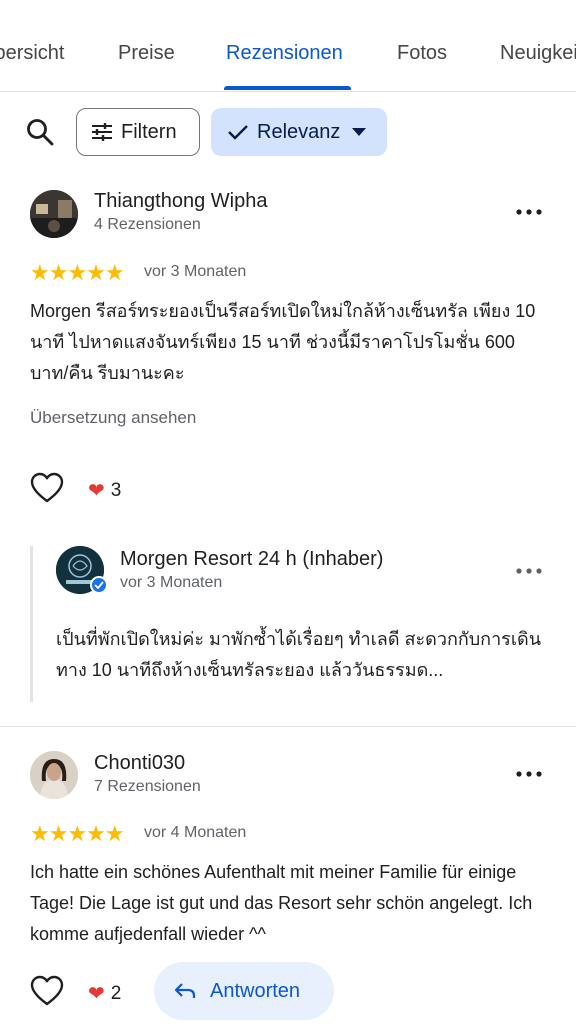  I want to click on tab-prices: Preise, so click(146, 53).